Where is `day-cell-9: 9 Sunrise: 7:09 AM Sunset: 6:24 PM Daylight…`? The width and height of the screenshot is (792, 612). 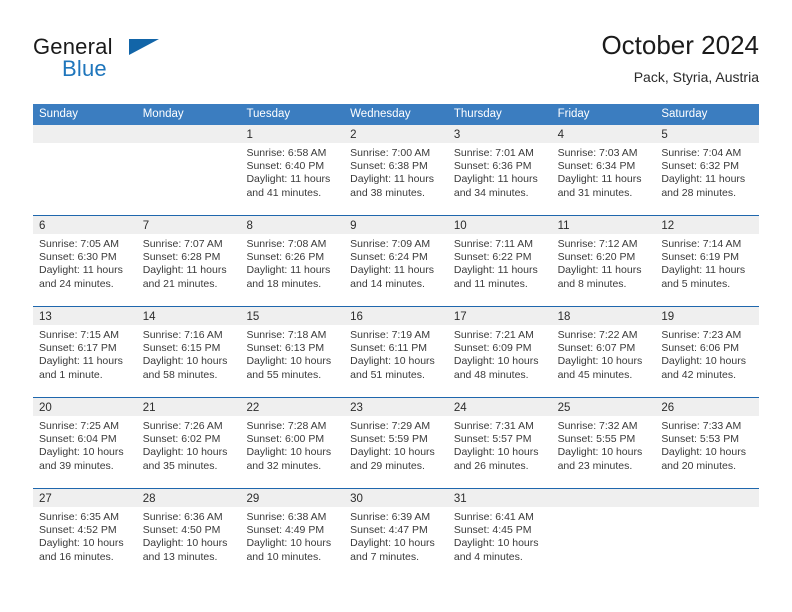
day-cell-9: 9 Sunrise: 7:09 AM Sunset: 6:24 PM Daylight… is located at coordinates (396, 261).